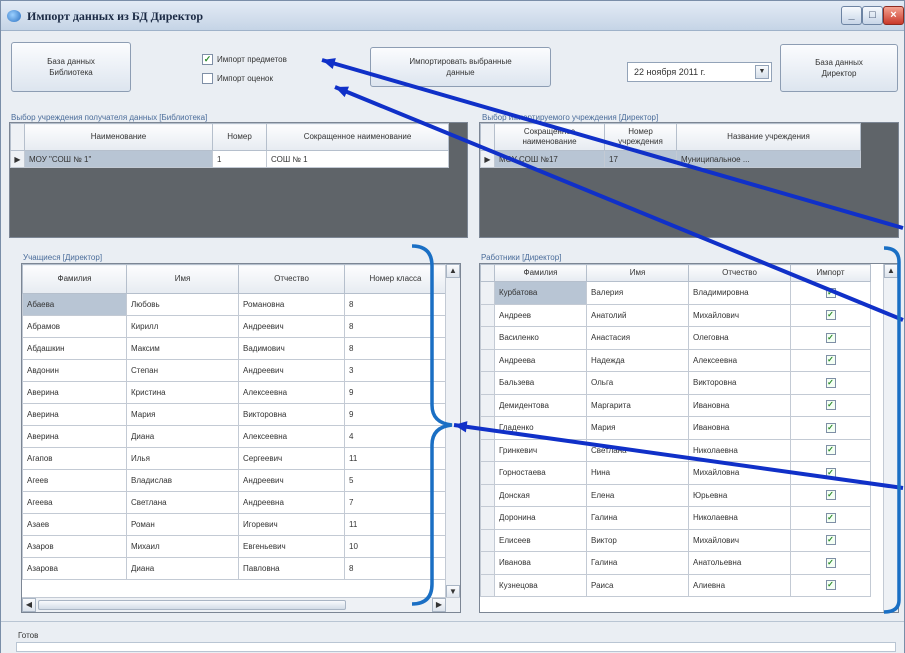 This screenshot has width=905, height=653. I want to click on table-cell: Николаевна, so click(739, 518).